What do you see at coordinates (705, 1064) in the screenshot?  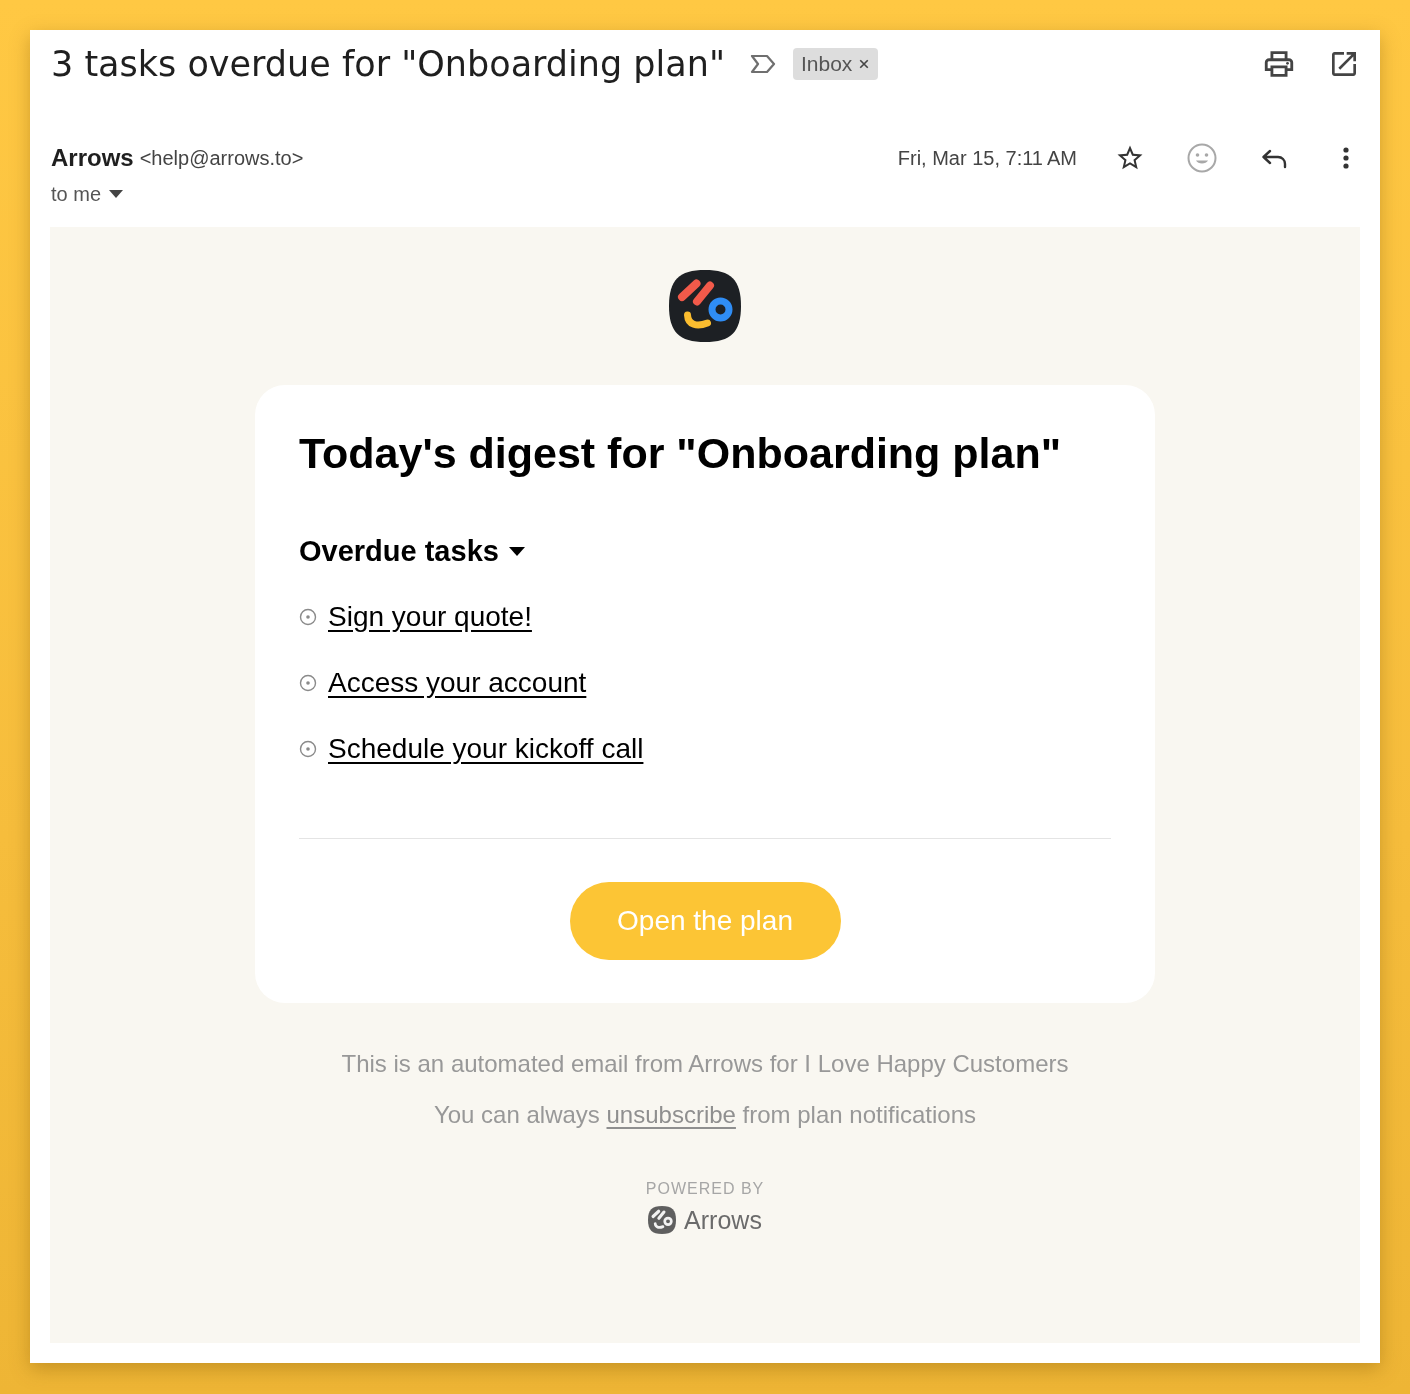 I see `automated-email-notice: This is an automated email from Arrows for I Love Happy Customers` at bounding box center [705, 1064].